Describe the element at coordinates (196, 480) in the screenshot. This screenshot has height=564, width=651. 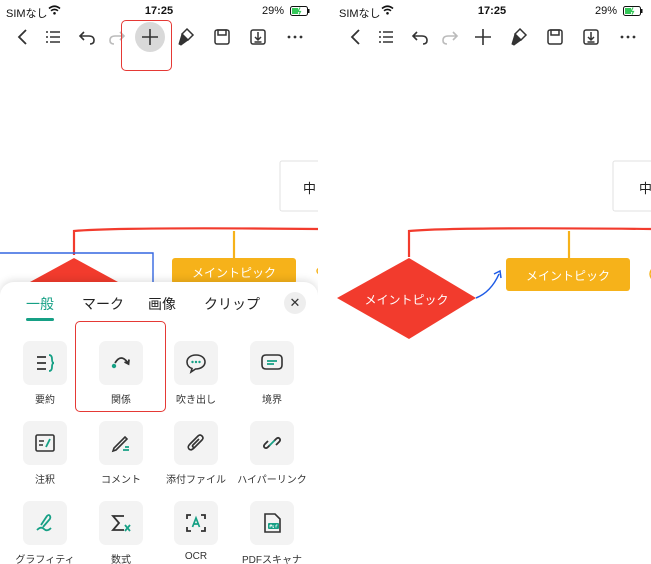
I see `tool-attachment-label: 添付ファイル` at that location.